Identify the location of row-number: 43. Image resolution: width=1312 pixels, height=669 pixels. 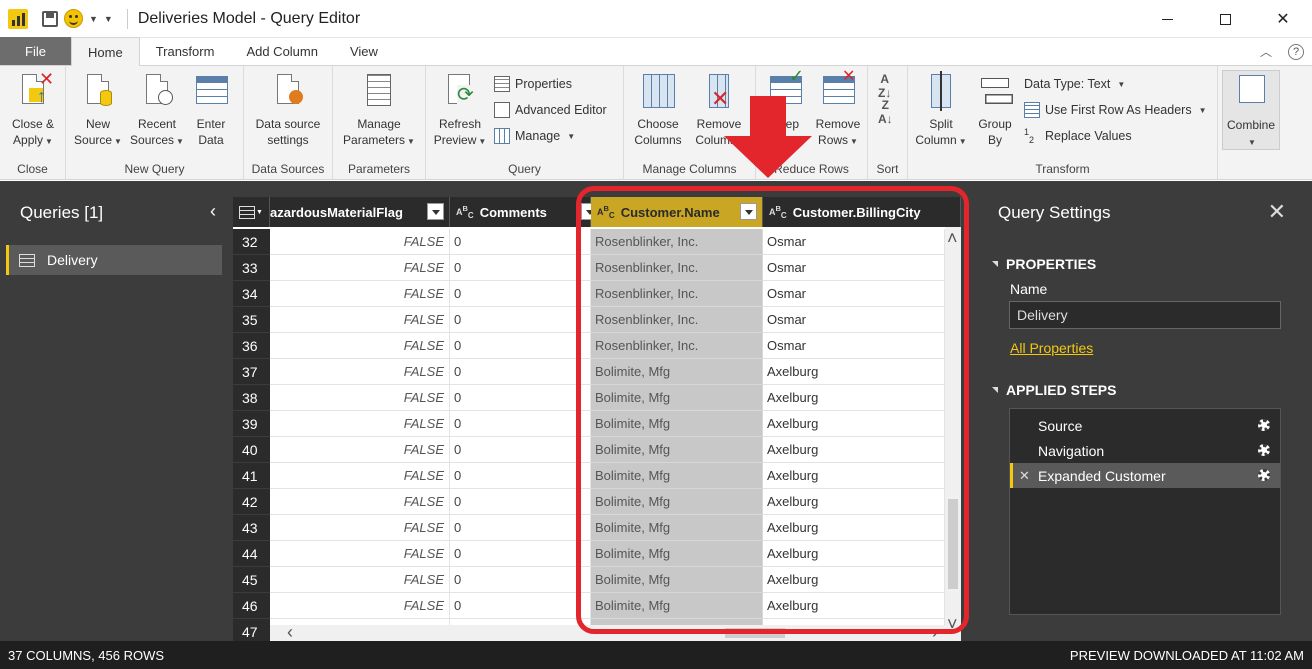
(251, 528).